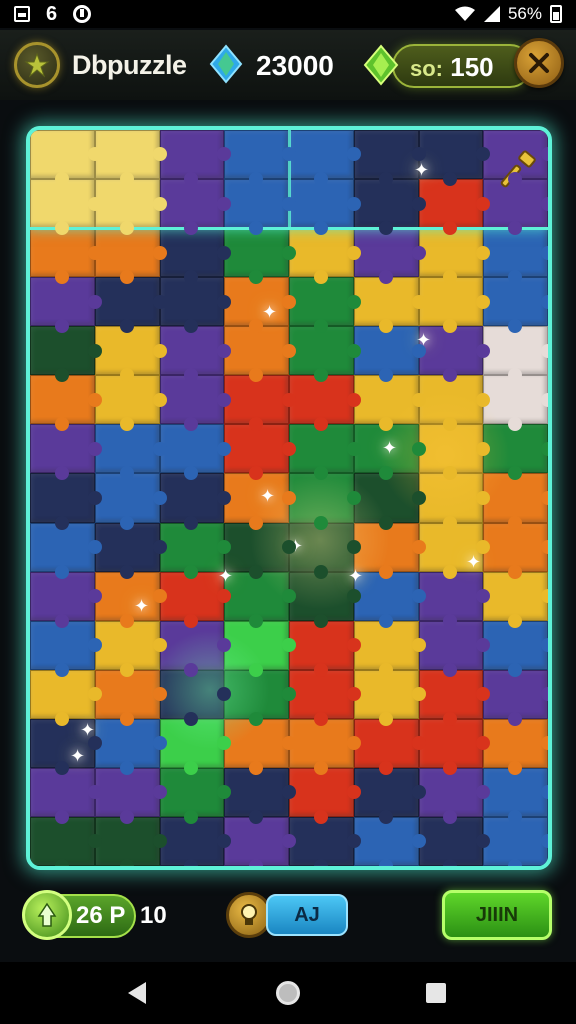 This screenshot has height=1024, width=576. I want to click on close-button, so click(539, 63).